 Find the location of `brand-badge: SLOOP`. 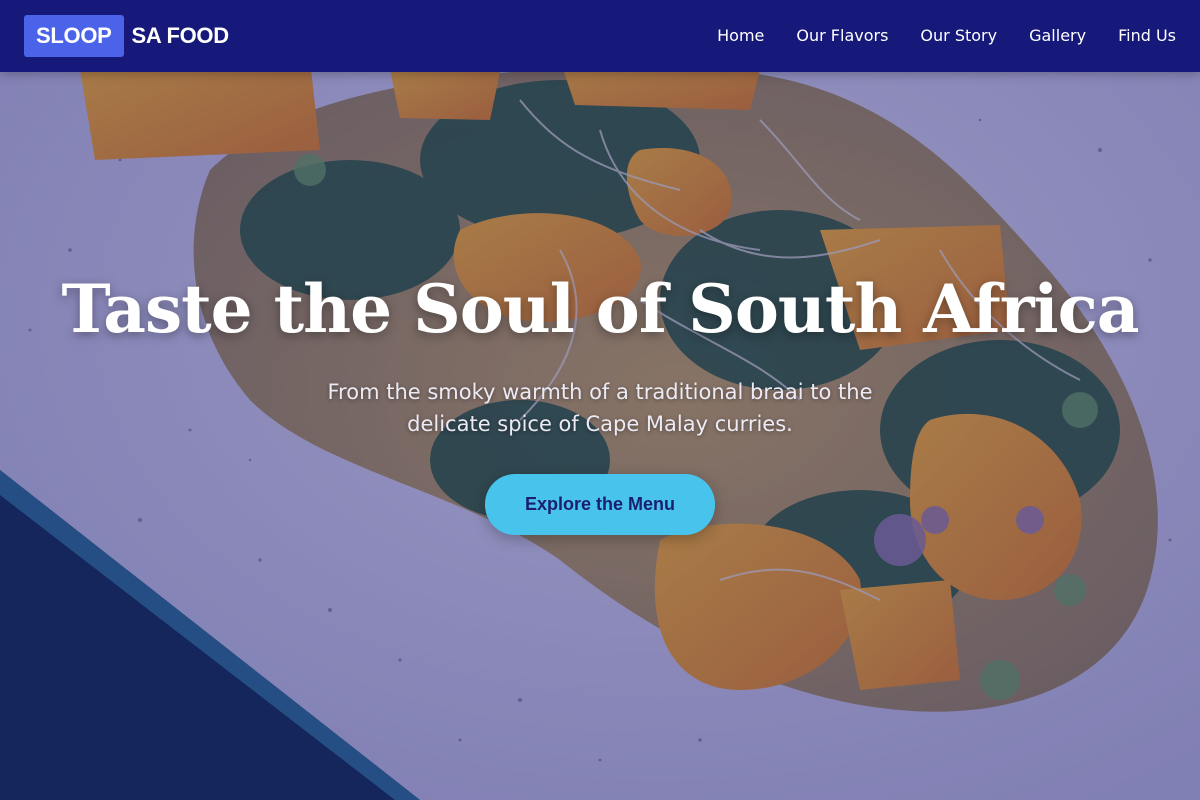

brand-badge: SLOOP is located at coordinates (74, 36).